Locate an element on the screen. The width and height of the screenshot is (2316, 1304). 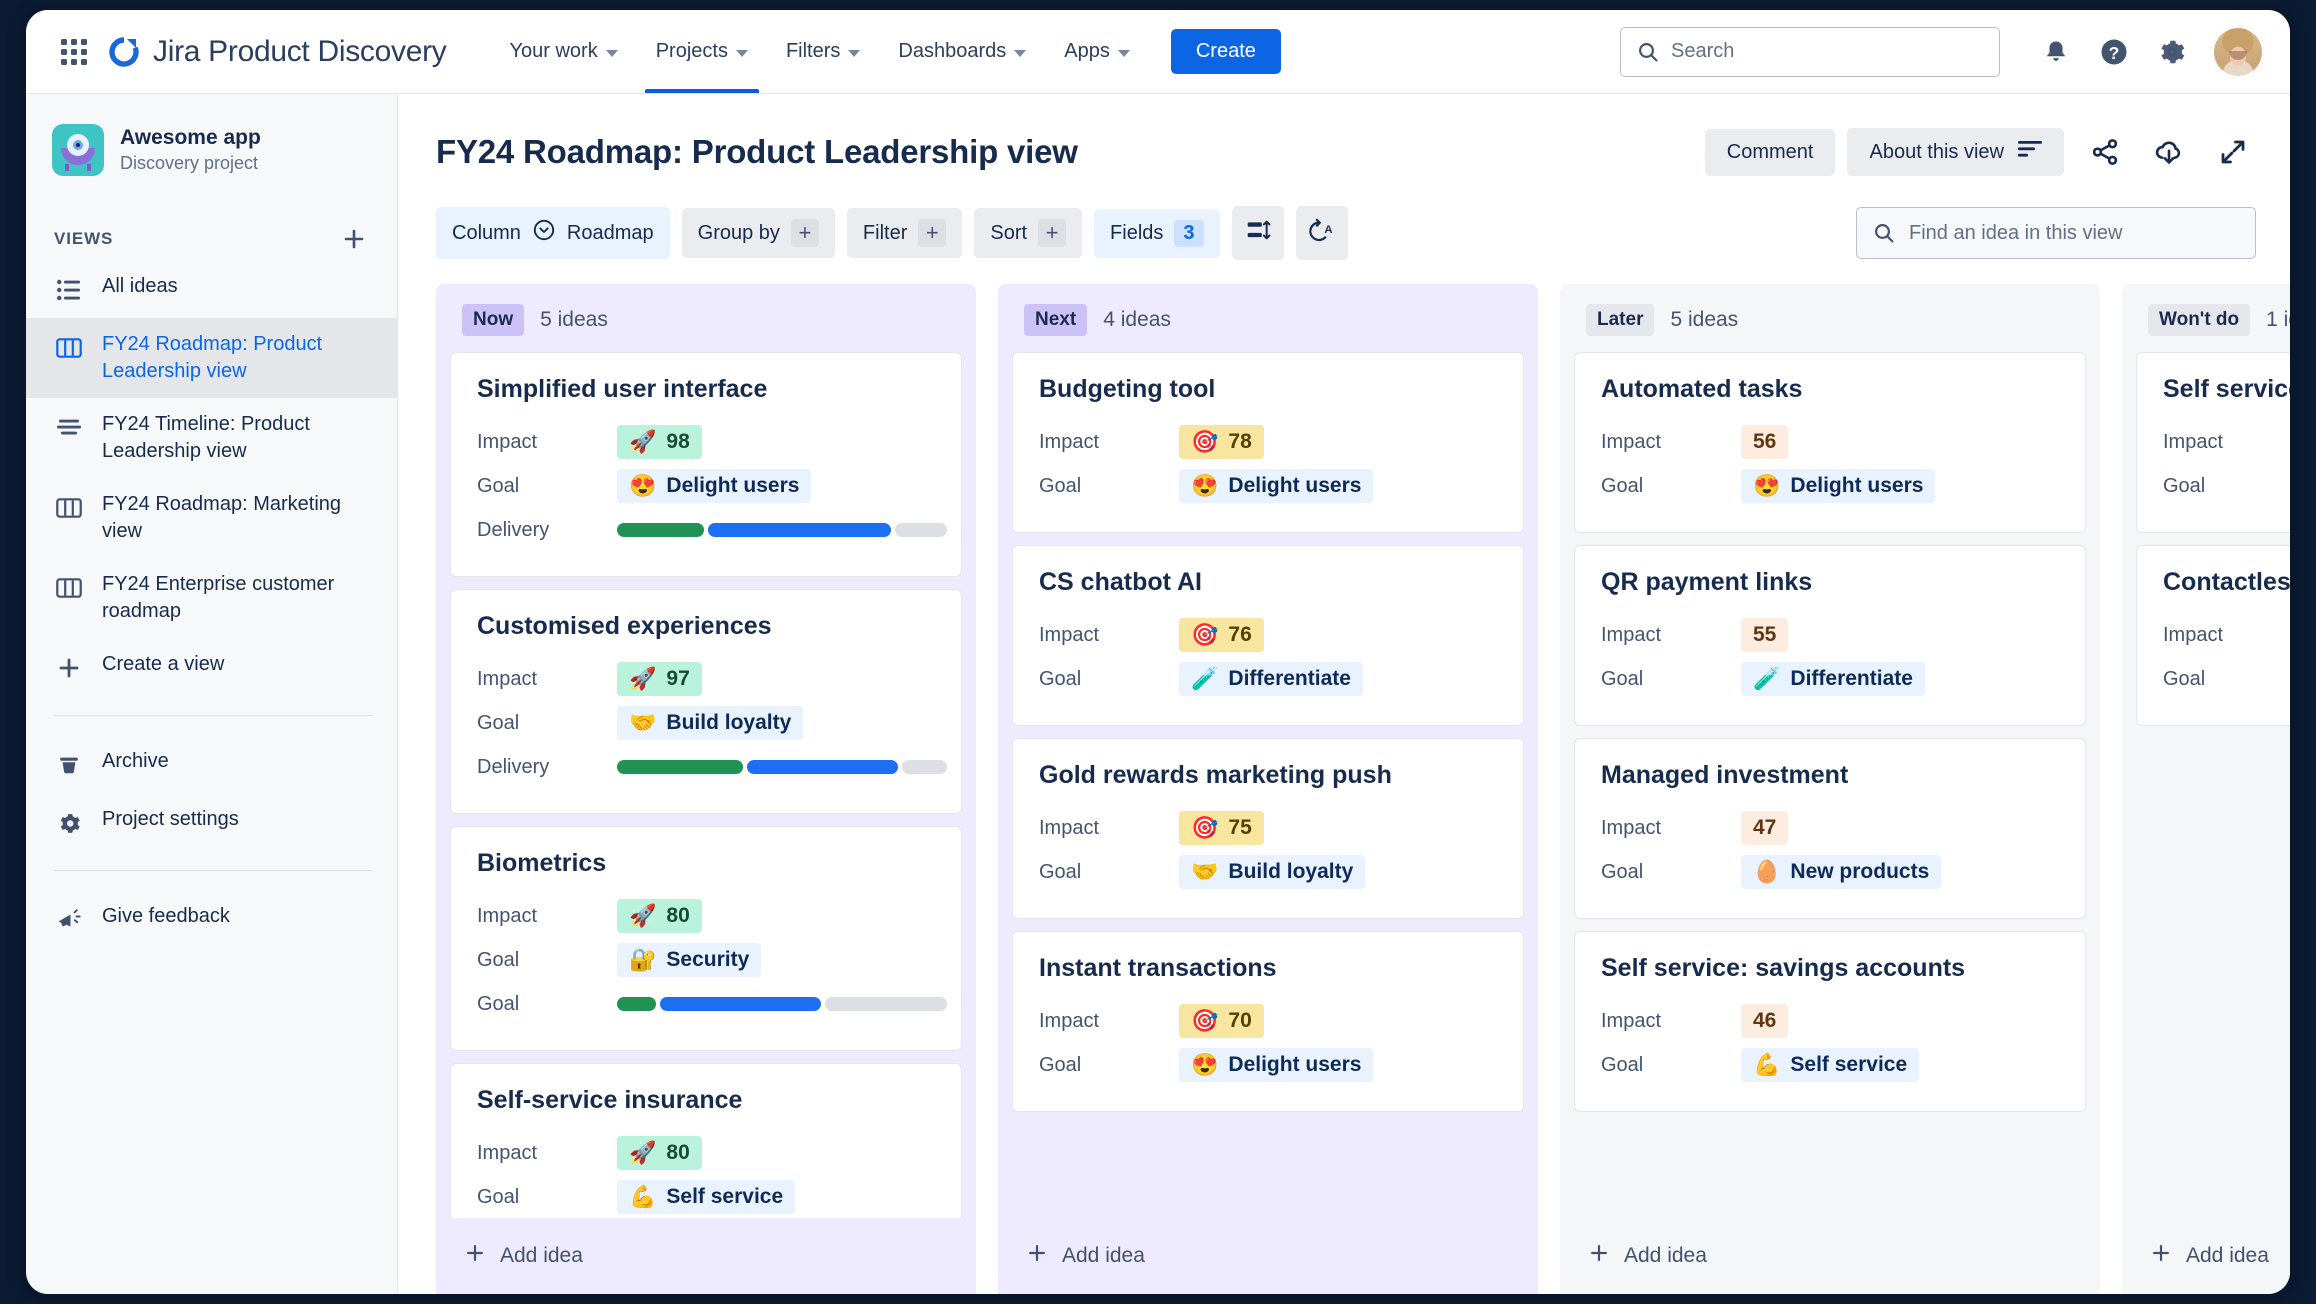
goal-value: Delight users is located at coordinates (1857, 485).